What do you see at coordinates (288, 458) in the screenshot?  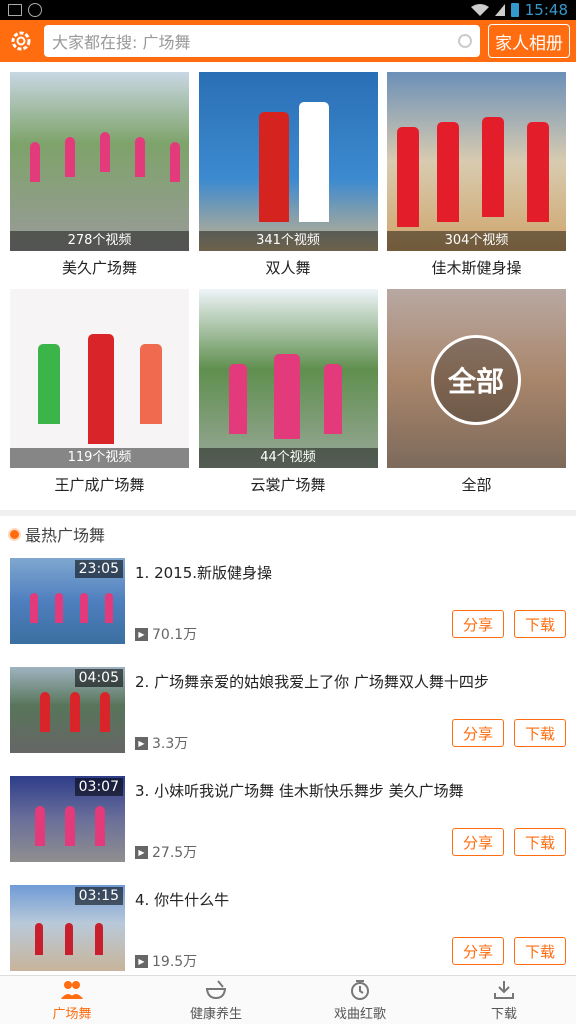 I see `video-count: 44个视频` at bounding box center [288, 458].